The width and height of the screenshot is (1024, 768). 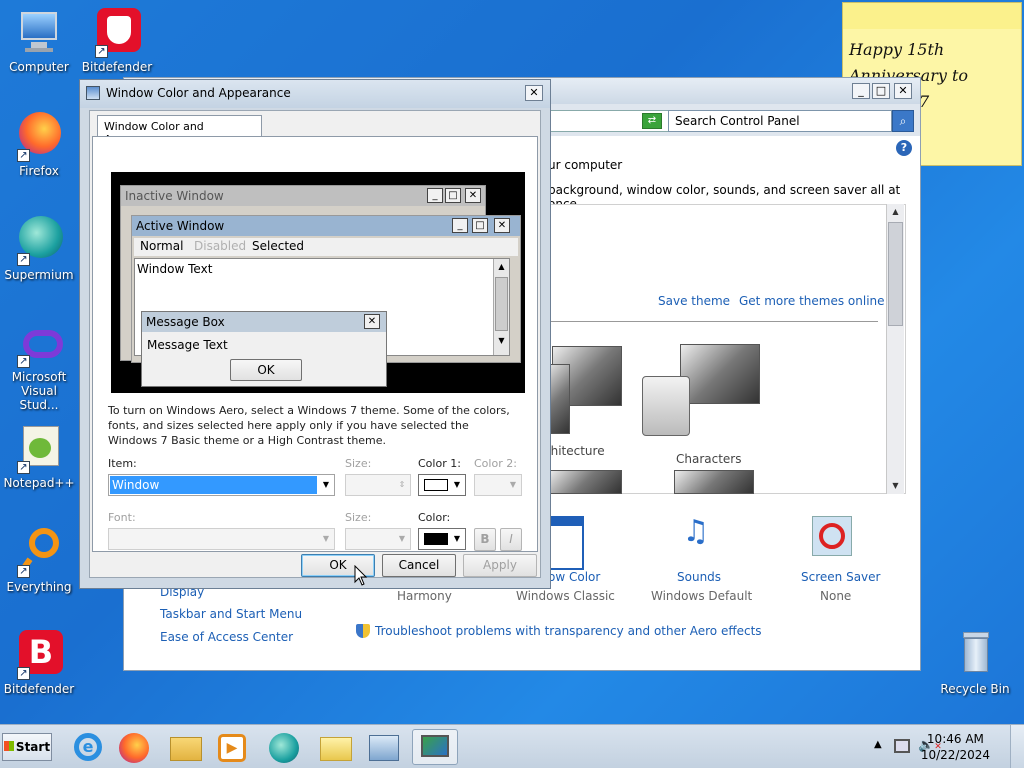 I want to click on italic-button: I, so click(x=511, y=539).